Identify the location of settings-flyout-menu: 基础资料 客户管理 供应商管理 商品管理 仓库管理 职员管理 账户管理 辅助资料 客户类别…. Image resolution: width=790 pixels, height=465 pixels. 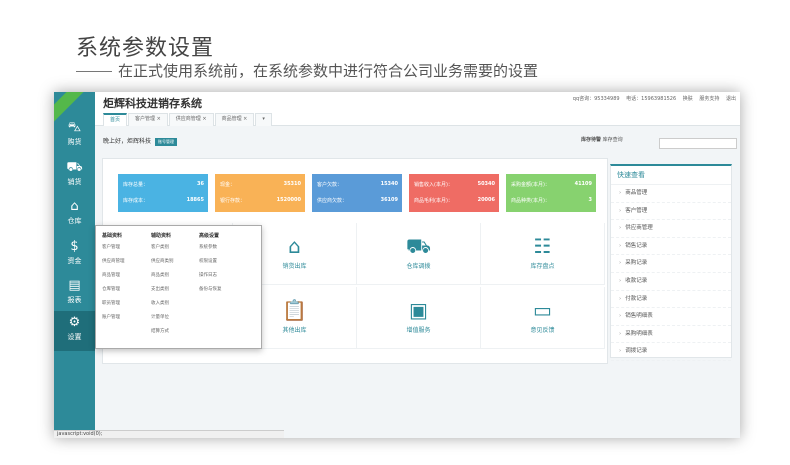
(178, 287).